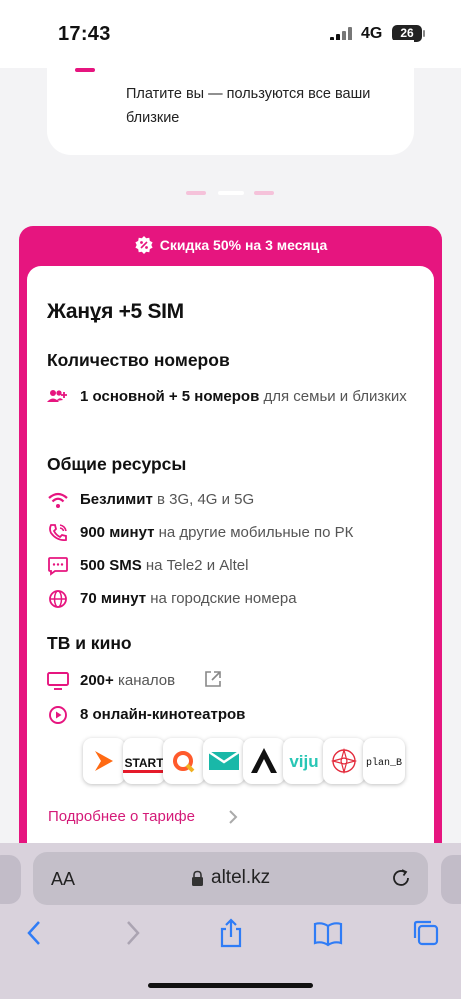 This screenshot has width=461, height=999. What do you see at coordinates (401, 878) in the screenshot?
I see `reload-icon` at bounding box center [401, 878].